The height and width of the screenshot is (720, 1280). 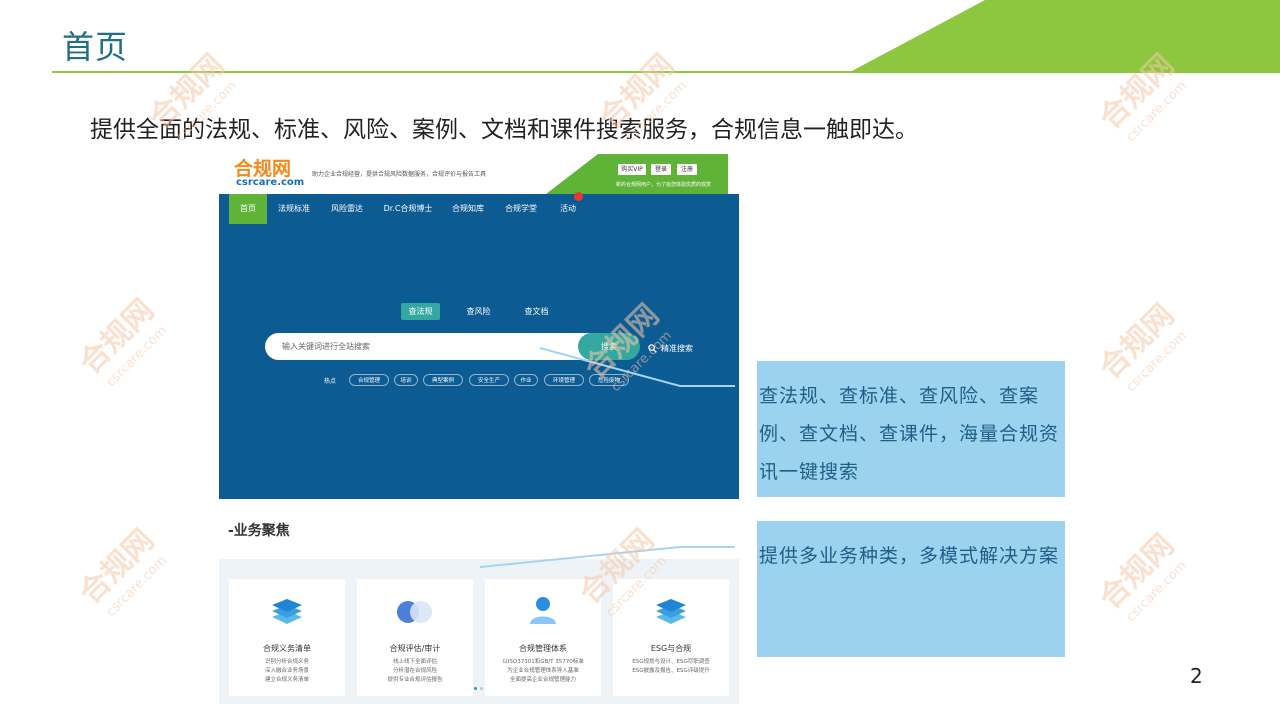 What do you see at coordinates (671, 671) in the screenshot?
I see `card-desc: ESG披露及报告、ESG评级提升` at bounding box center [671, 671].